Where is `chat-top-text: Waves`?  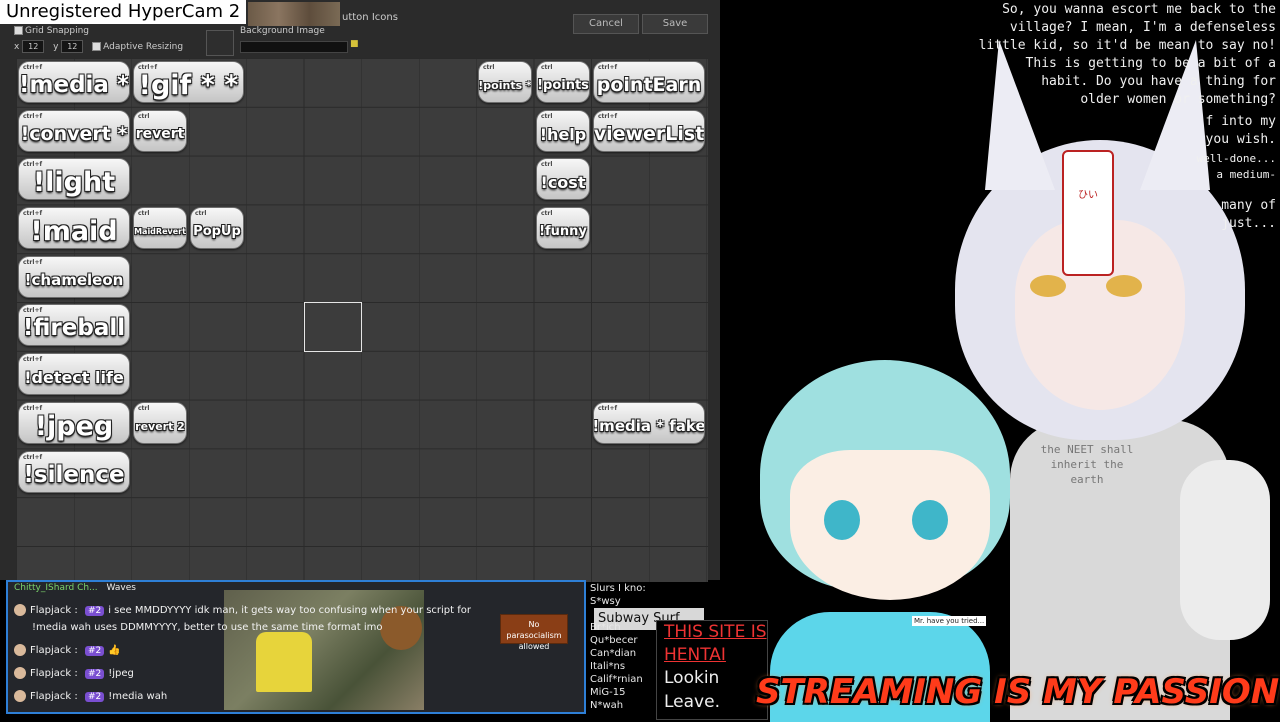
chat-top-text: Waves is located at coordinates (121, 588).